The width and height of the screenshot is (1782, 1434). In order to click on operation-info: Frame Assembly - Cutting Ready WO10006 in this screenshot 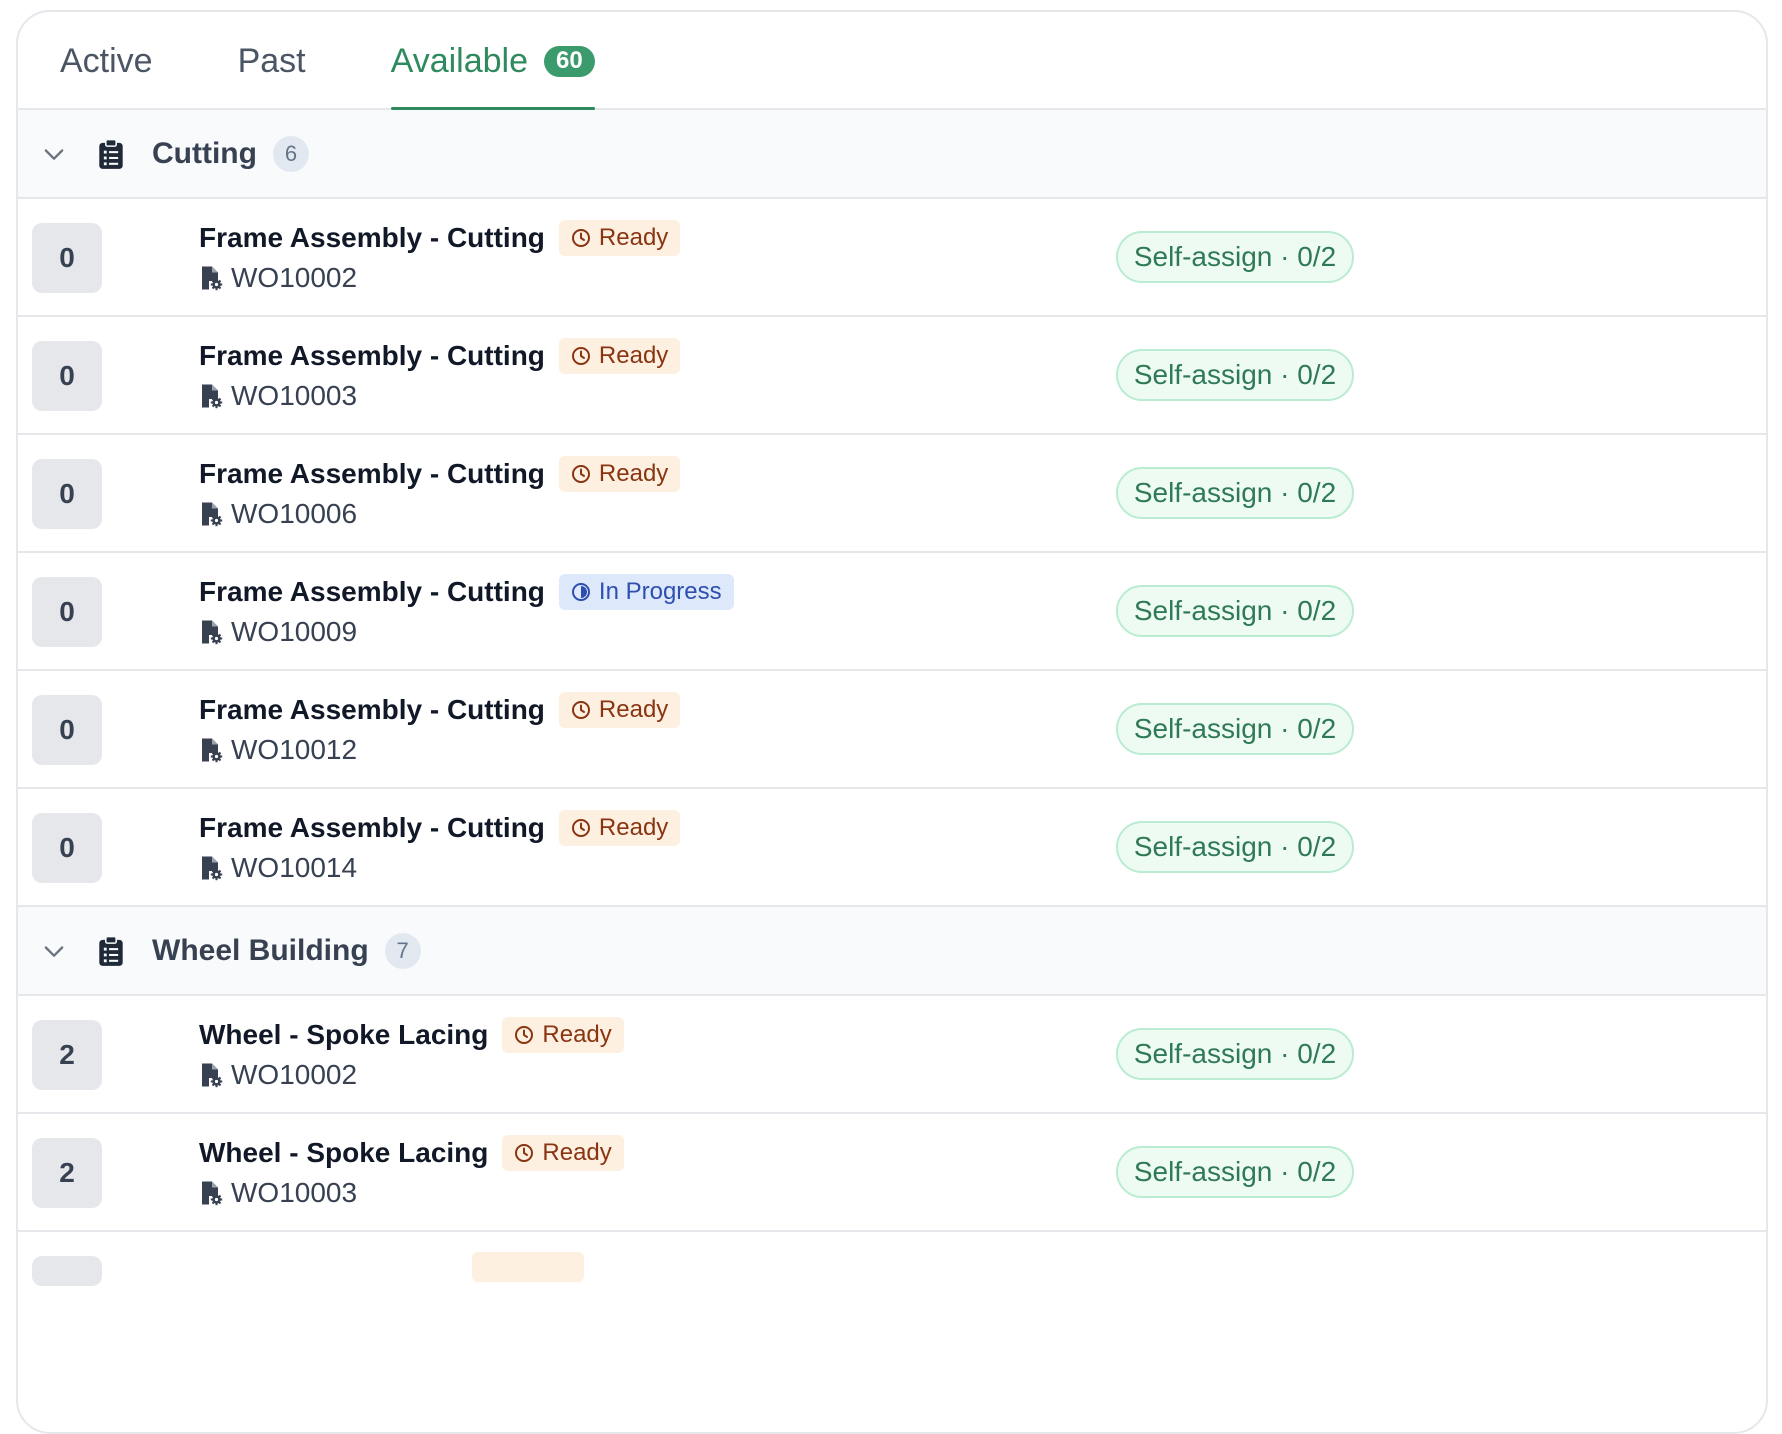, I will do `click(440, 494)`.